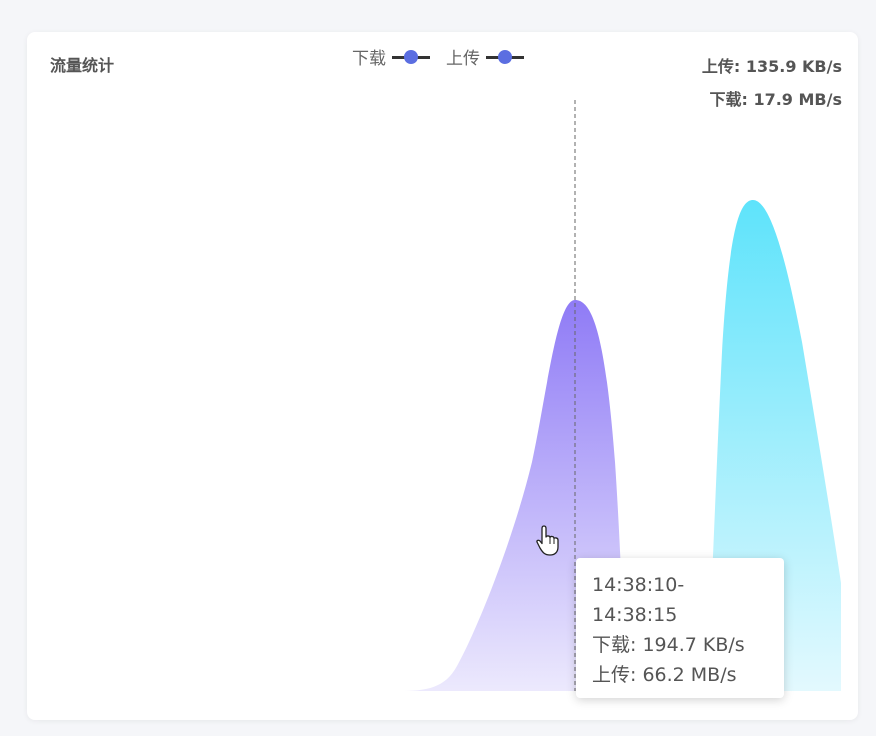 This screenshot has height=736, width=876. I want to click on tooltip-time-range: 14:38:10-14:38:15, so click(638, 600).